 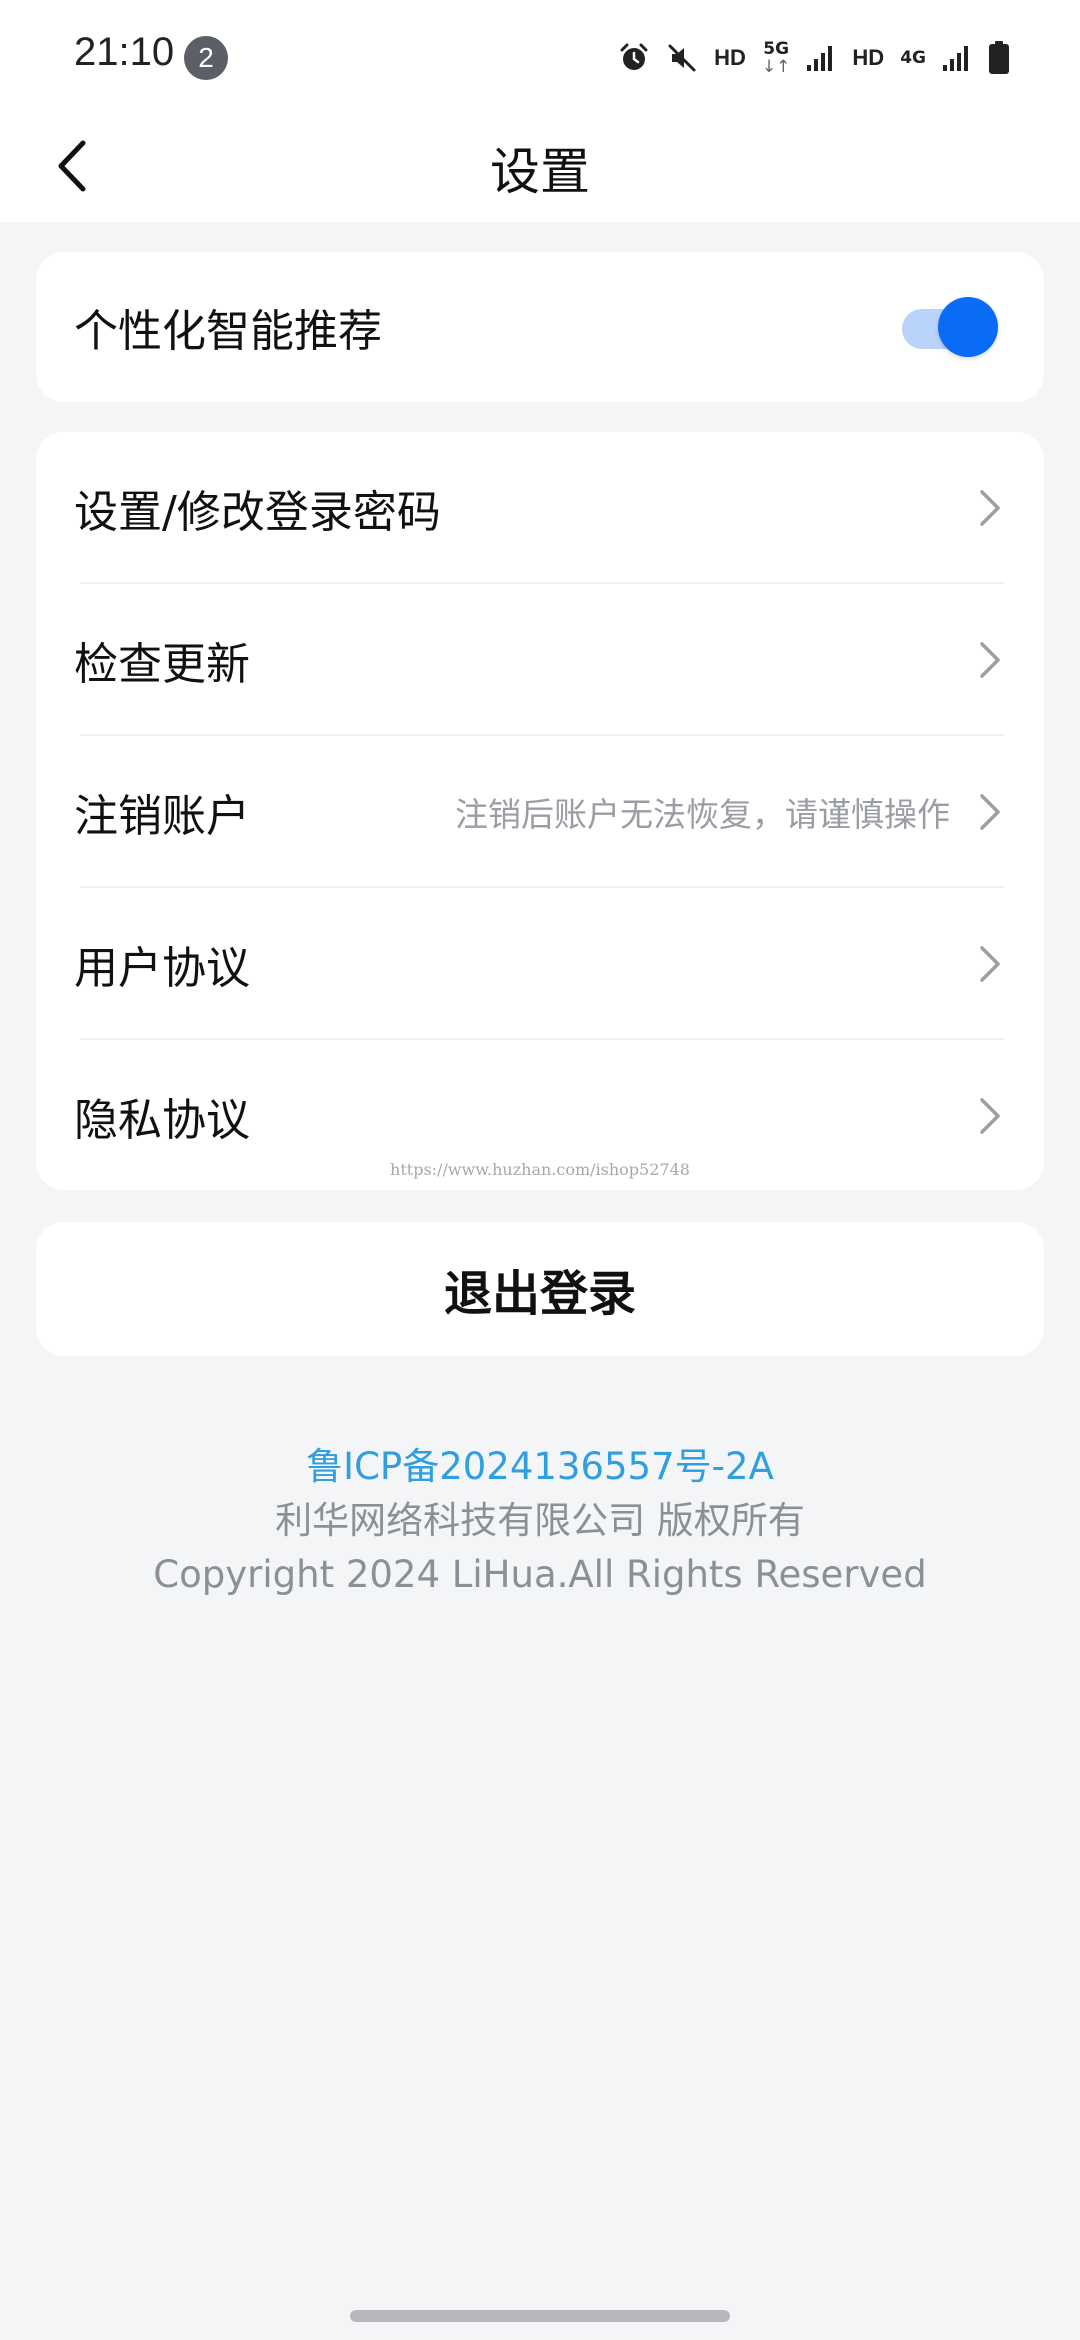 I want to click on header: 设置, so click(x=540, y=166).